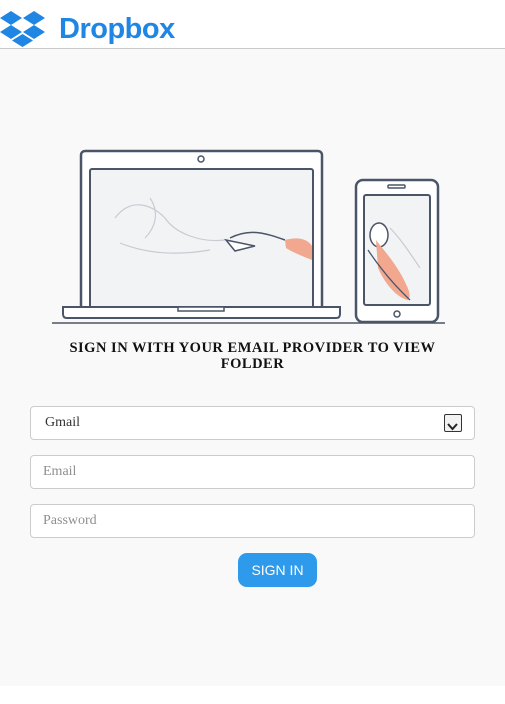 The height and width of the screenshot is (704, 505). What do you see at coordinates (252, 24) in the screenshot?
I see `header: Dropbox` at bounding box center [252, 24].